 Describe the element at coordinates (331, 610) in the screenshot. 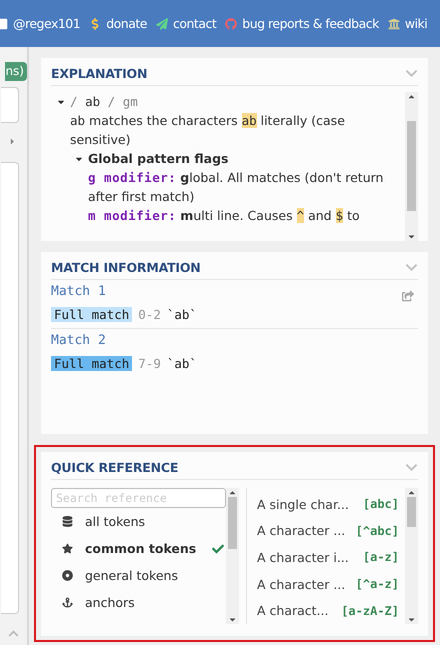

I see `token-item: A charact... [a-zA-Z]` at that location.